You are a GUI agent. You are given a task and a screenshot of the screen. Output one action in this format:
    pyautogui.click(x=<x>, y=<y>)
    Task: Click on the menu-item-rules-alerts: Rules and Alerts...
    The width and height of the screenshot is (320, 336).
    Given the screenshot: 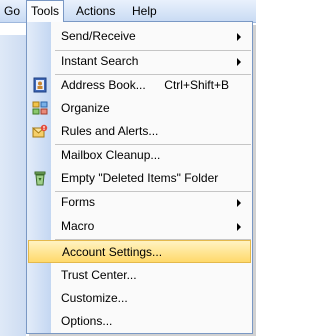 What is the action you would take?
    pyautogui.click(x=139, y=131)
    